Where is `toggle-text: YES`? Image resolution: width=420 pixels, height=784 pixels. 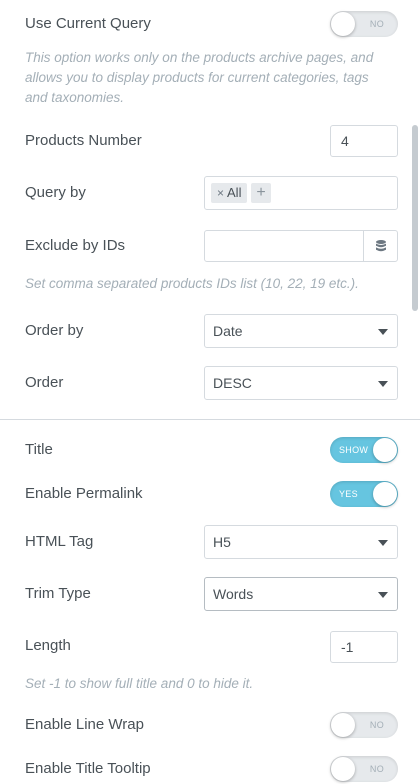 toggle-text: YES is located at coordinates (348, 494).